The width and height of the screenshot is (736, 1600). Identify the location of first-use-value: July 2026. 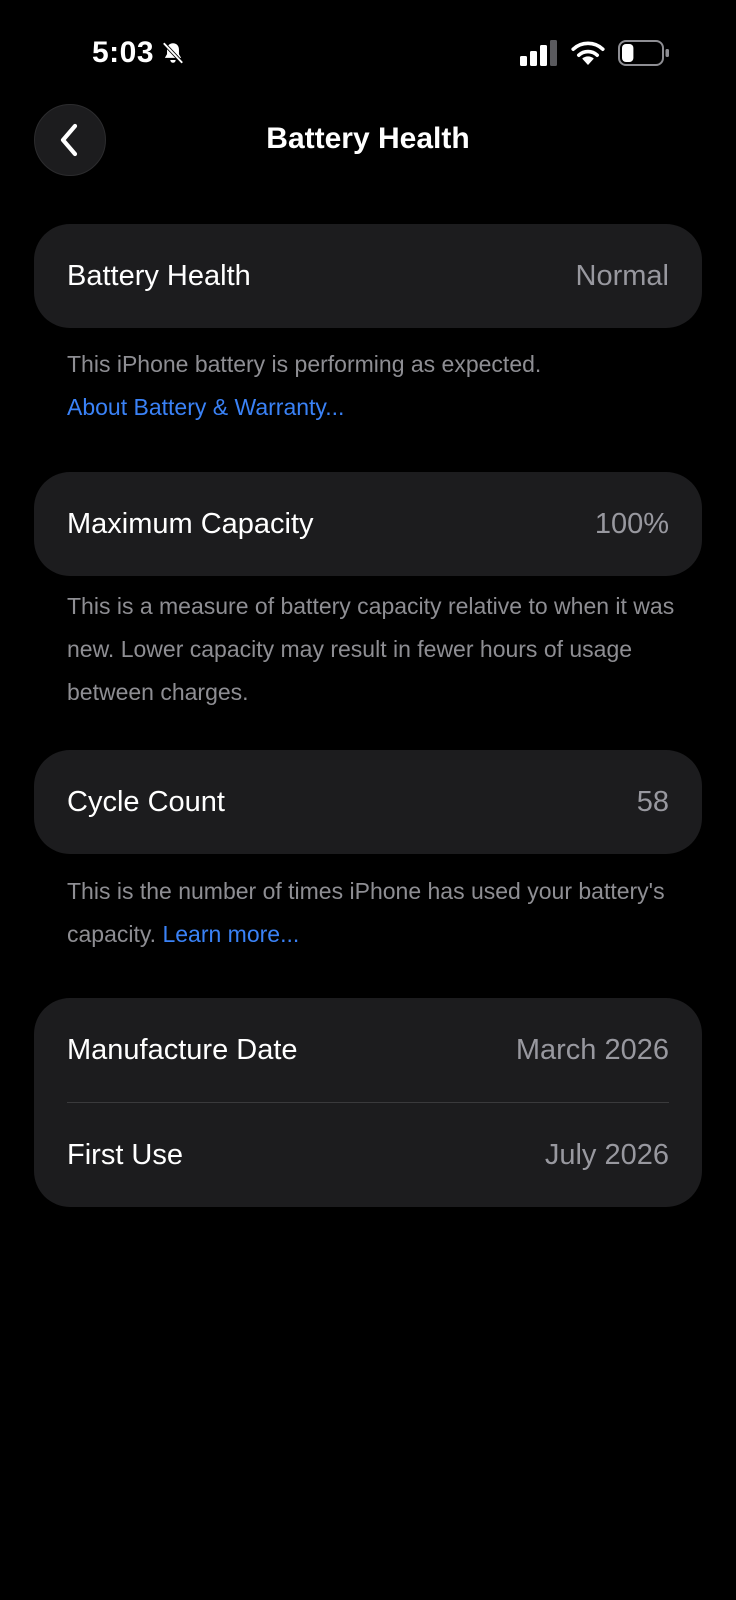
(606, 1154).